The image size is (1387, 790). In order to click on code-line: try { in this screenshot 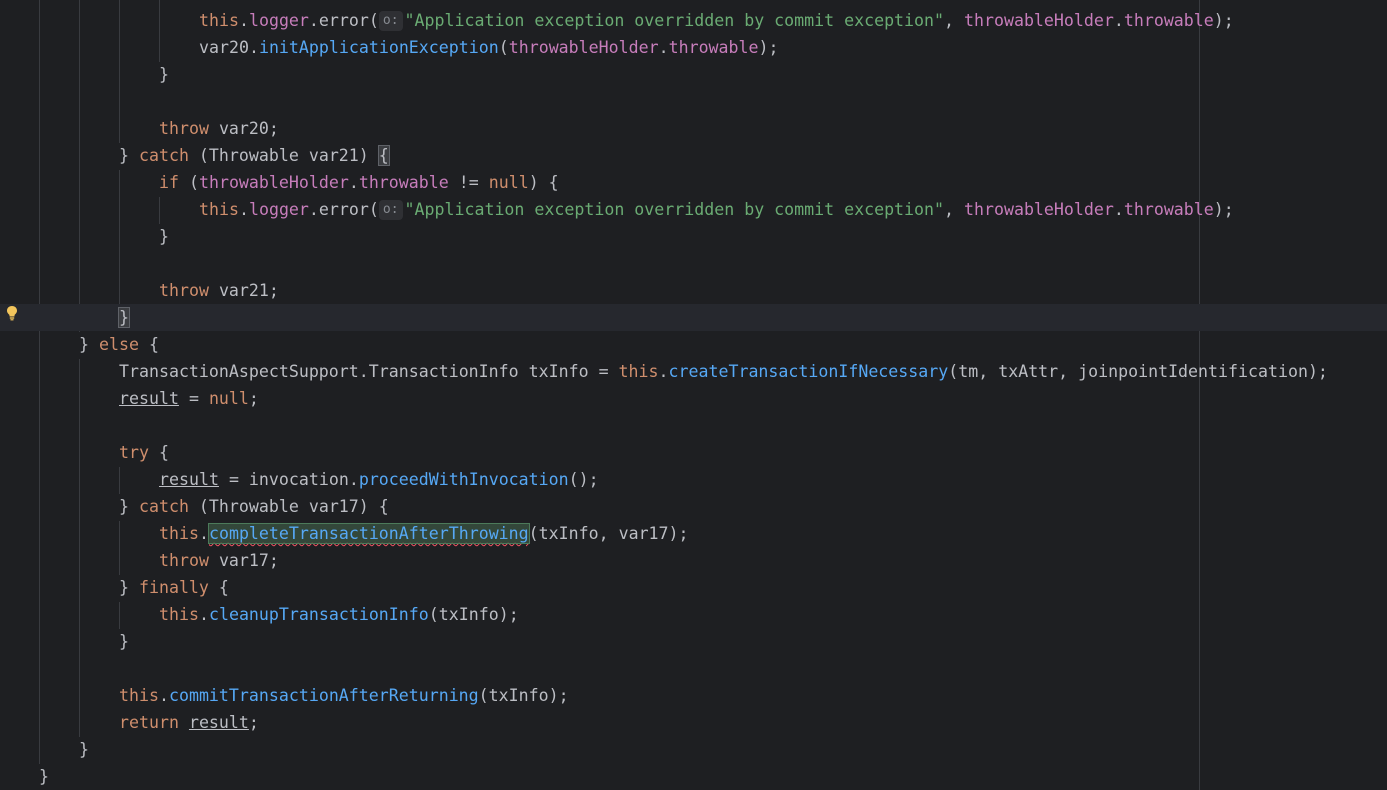, I will do `click(693, 452)`.